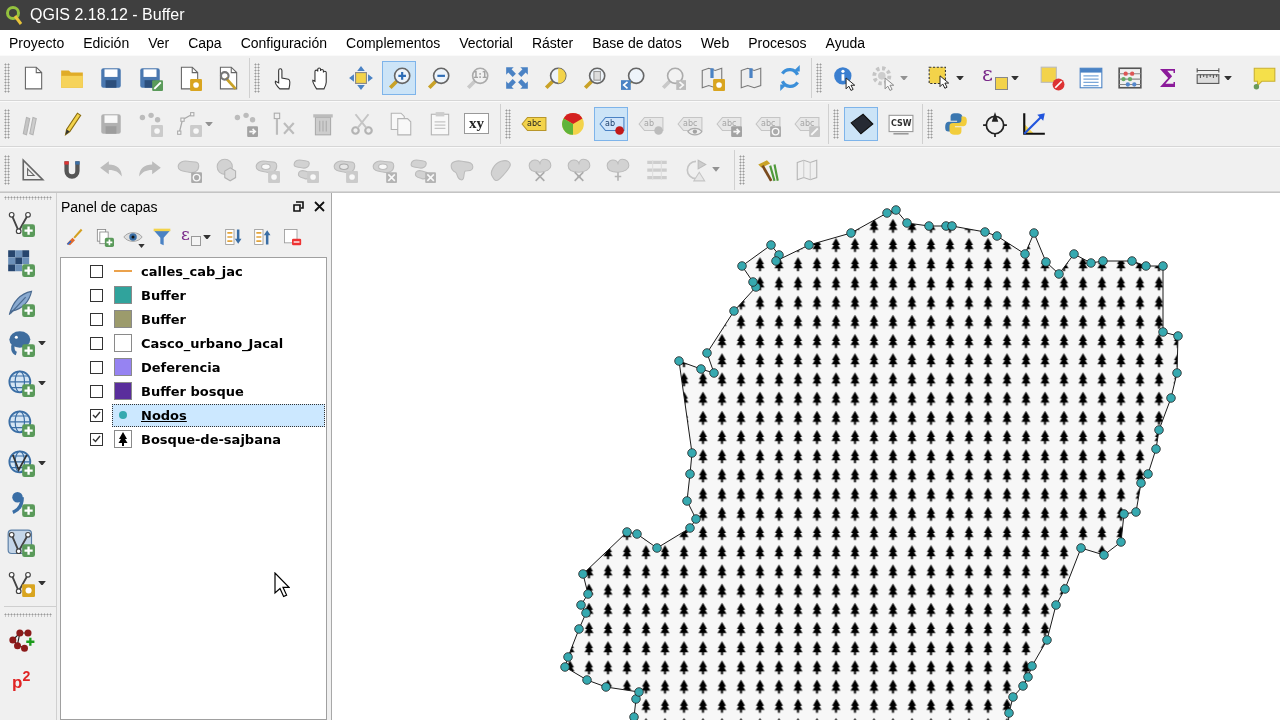 The image size is (1280, 720). What do you see at coordinates (573, 124) in the screenshot?
I see `pie-chart-icon` at bounding box center [573, 124].